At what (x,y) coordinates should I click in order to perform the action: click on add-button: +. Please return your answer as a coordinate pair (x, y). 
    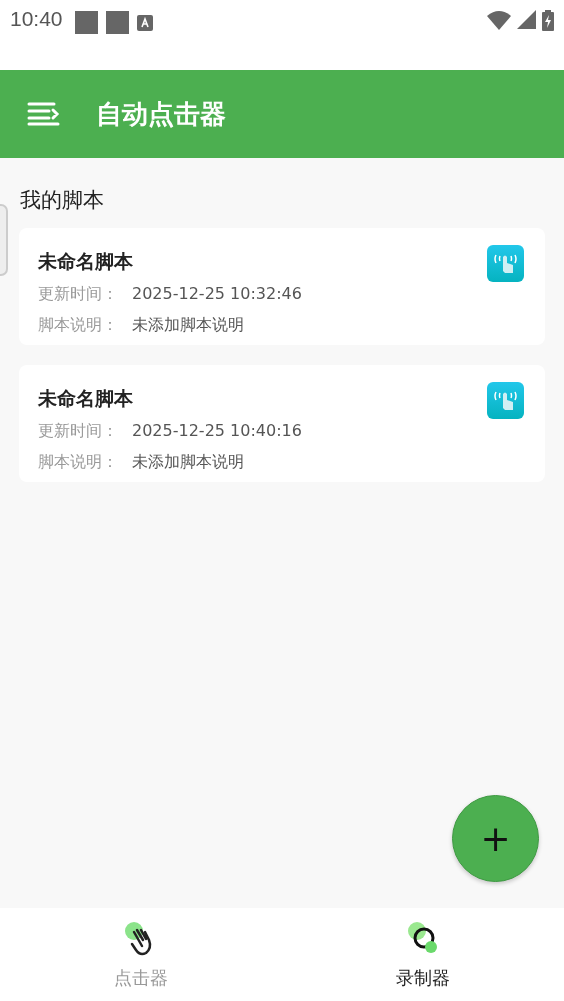
    Looking at the image, I should click on (495, 838).